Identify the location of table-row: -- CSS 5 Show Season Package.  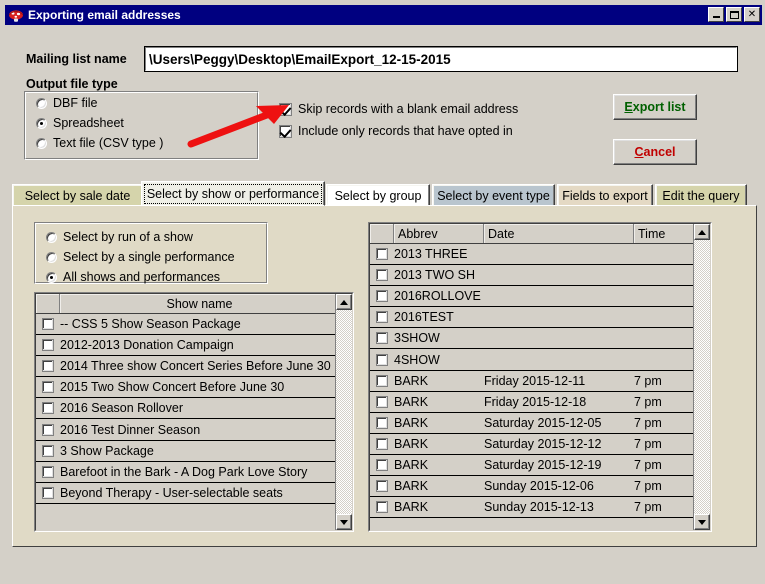
(194, 325).